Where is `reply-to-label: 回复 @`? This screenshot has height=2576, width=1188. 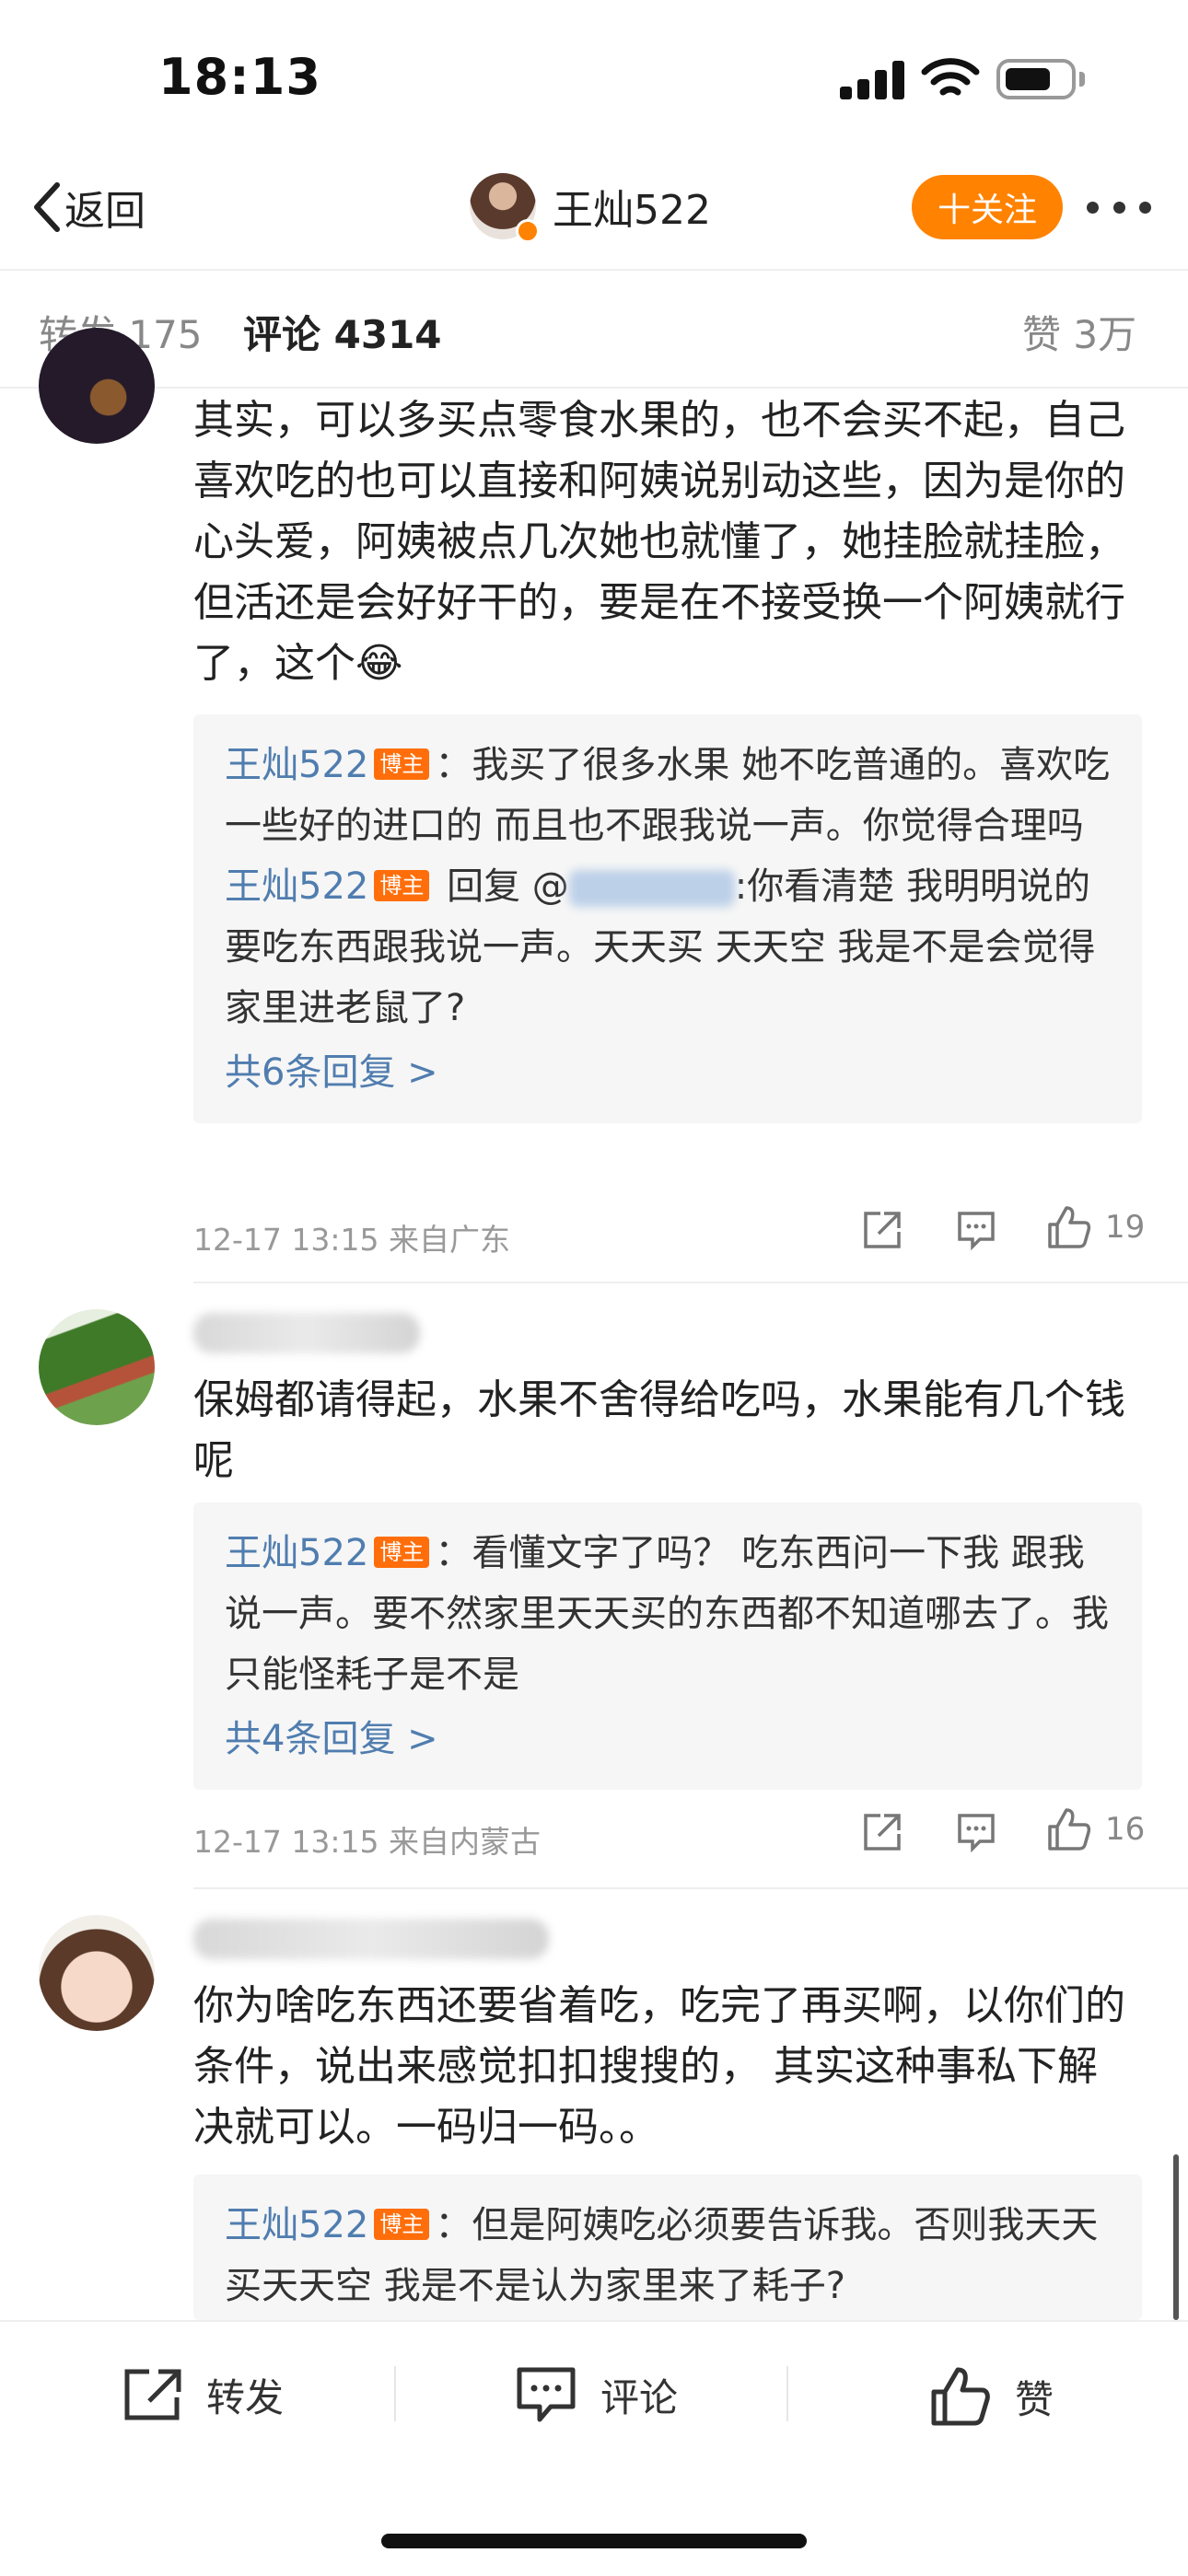 reply-to-label: 回复 @ is located at coordinates (502, 886).